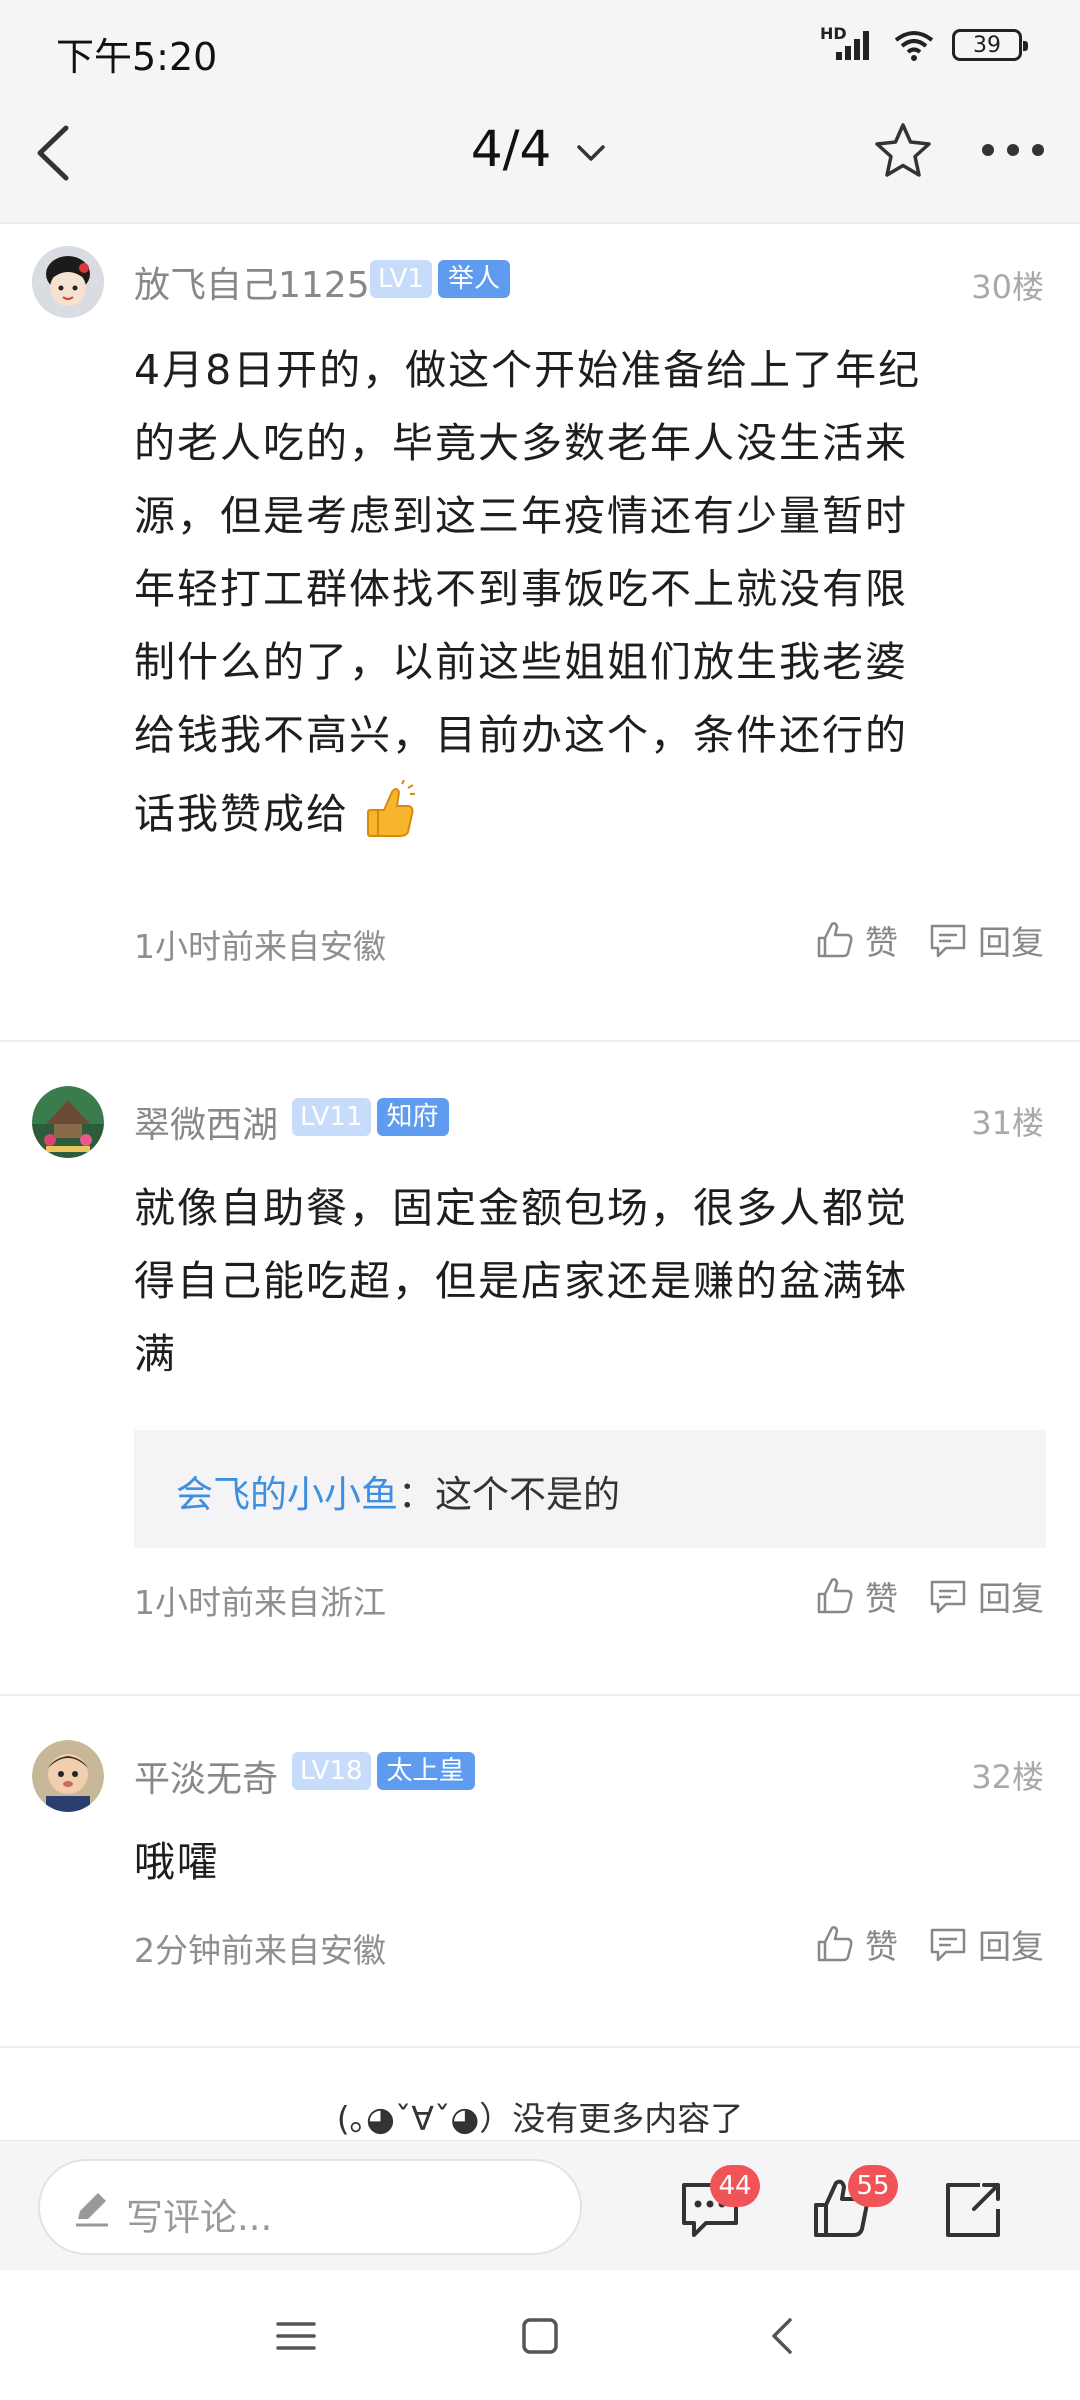 The height and width of the screenshot is (2400, 1080). Describe the element at coordinates (528, 370) in the screenshot. I see `content-line: 4月8日开的，做这个开始准备给上了年纪` at that location.